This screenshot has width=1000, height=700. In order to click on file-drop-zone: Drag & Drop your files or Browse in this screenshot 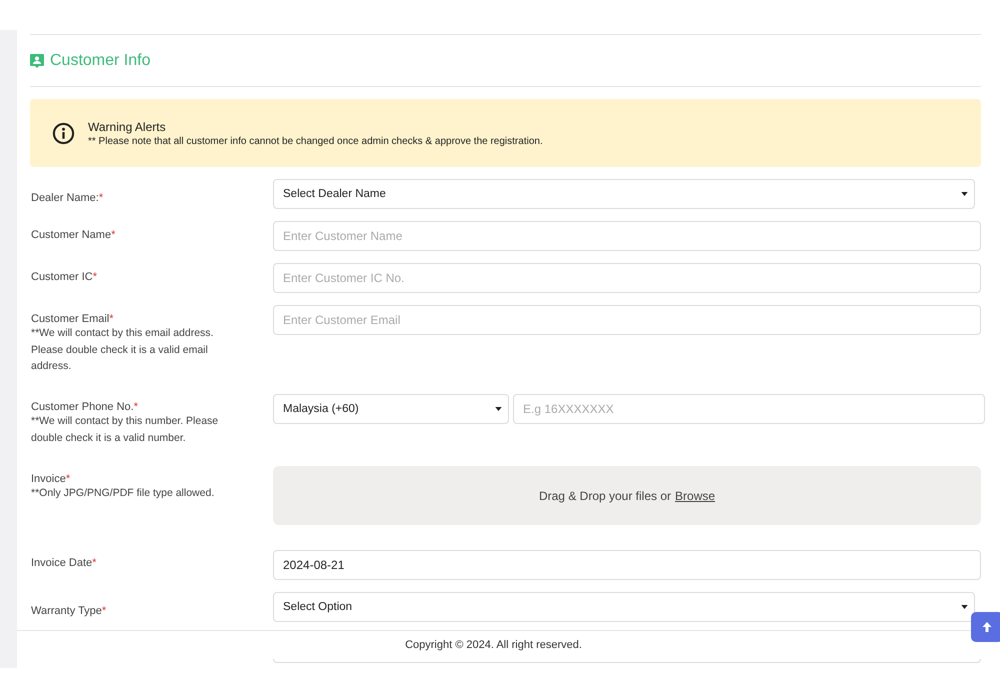, I will do `click(627, 495)`.